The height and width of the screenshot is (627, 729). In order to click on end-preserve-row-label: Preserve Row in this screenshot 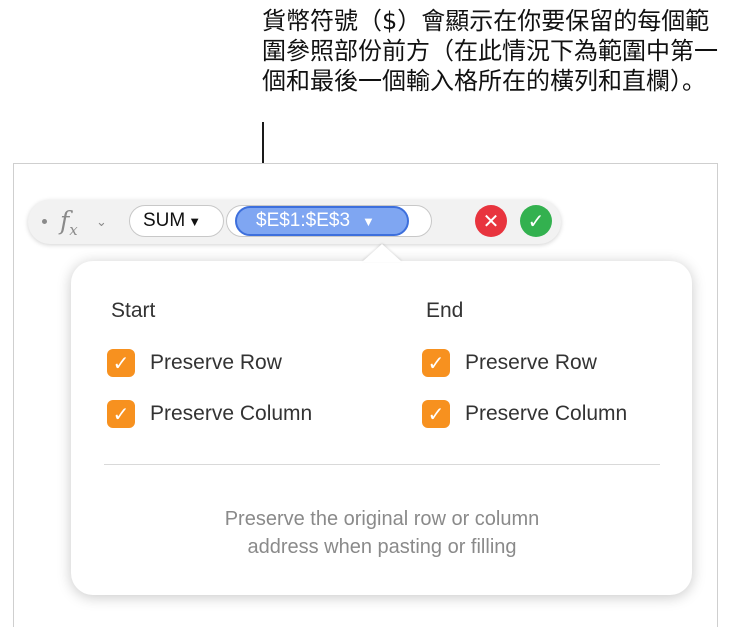, I will do `click(531, 362)`.